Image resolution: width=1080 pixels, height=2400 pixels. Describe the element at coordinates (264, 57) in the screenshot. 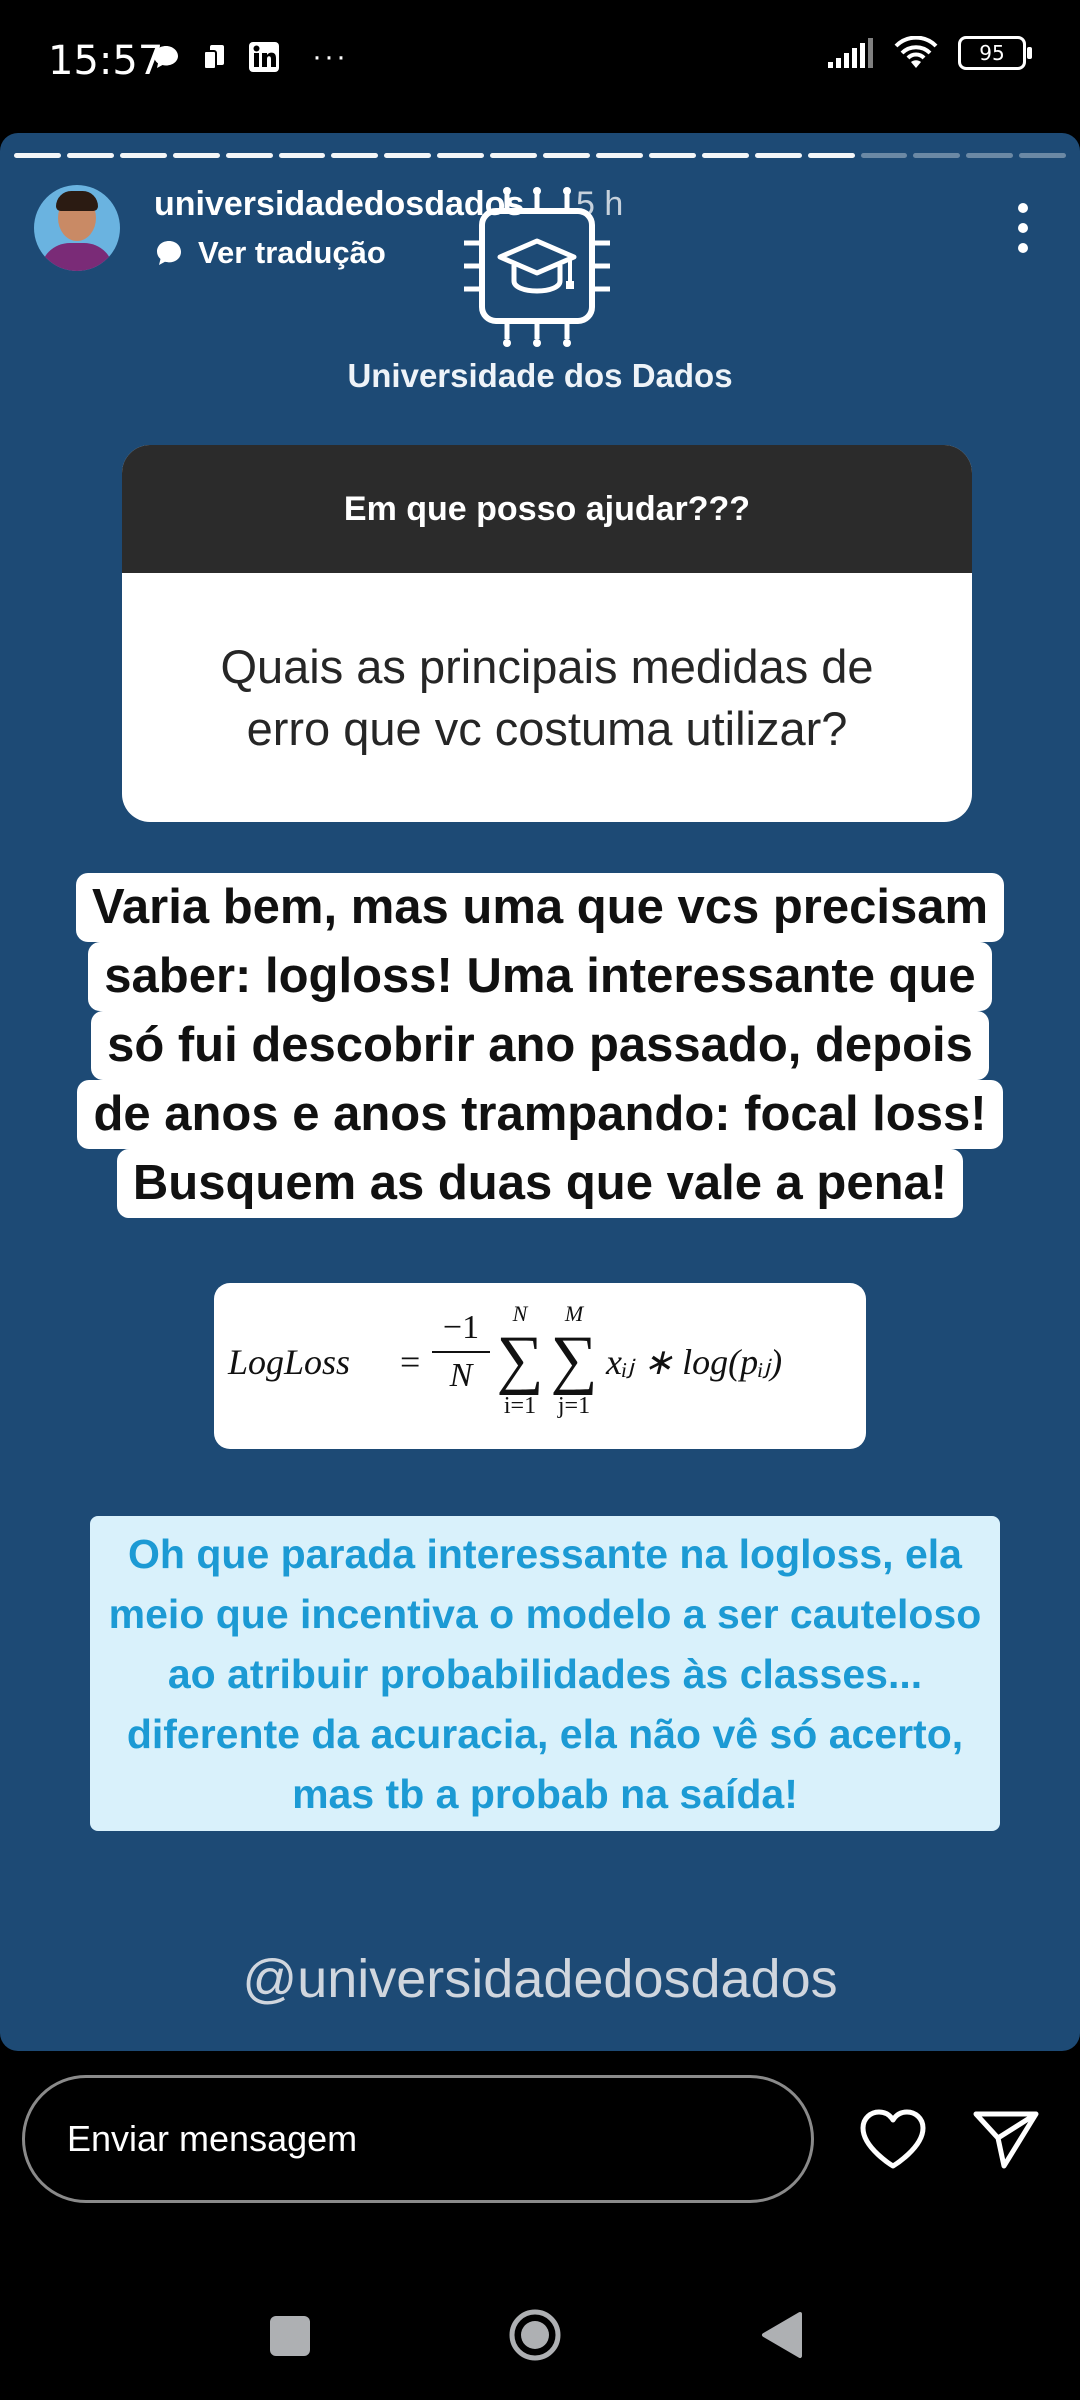

I see `linkedin-icon` at that location.